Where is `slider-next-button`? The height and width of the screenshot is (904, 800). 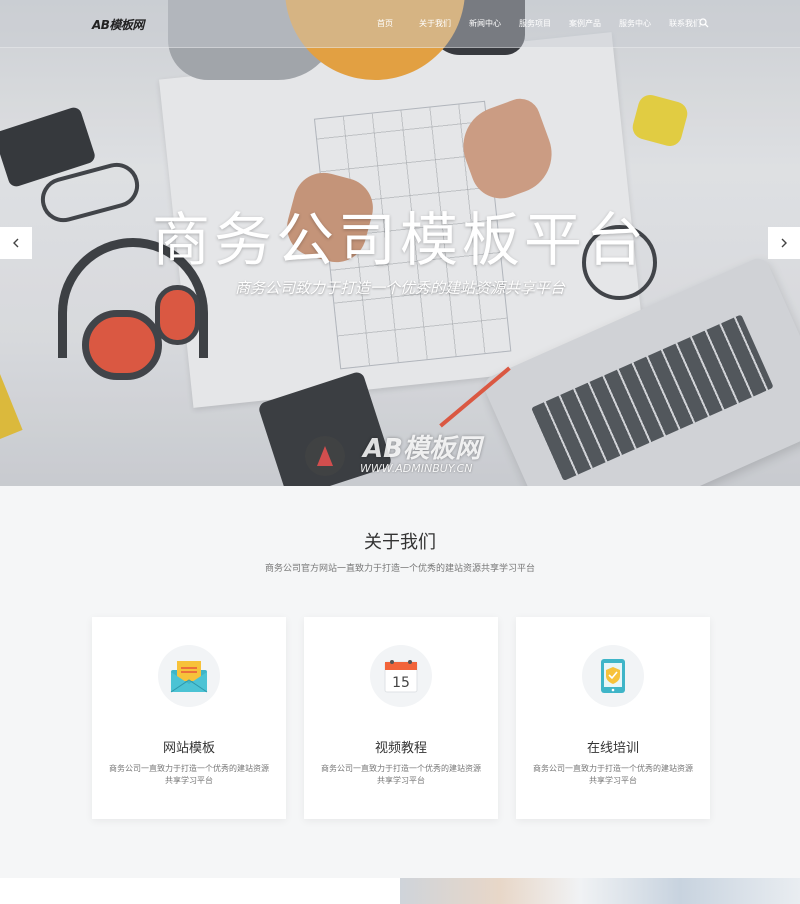 slider-next-button is located at coordinates (784, 243).